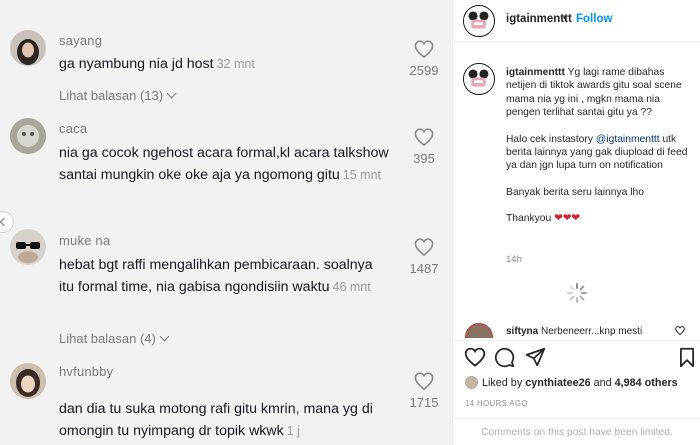 This screenshot has height=445, width=700. What do you see at coordinates (84, 240) in the screenshot?
I see `comment-username: muke na` at bounding box center [84, 240].